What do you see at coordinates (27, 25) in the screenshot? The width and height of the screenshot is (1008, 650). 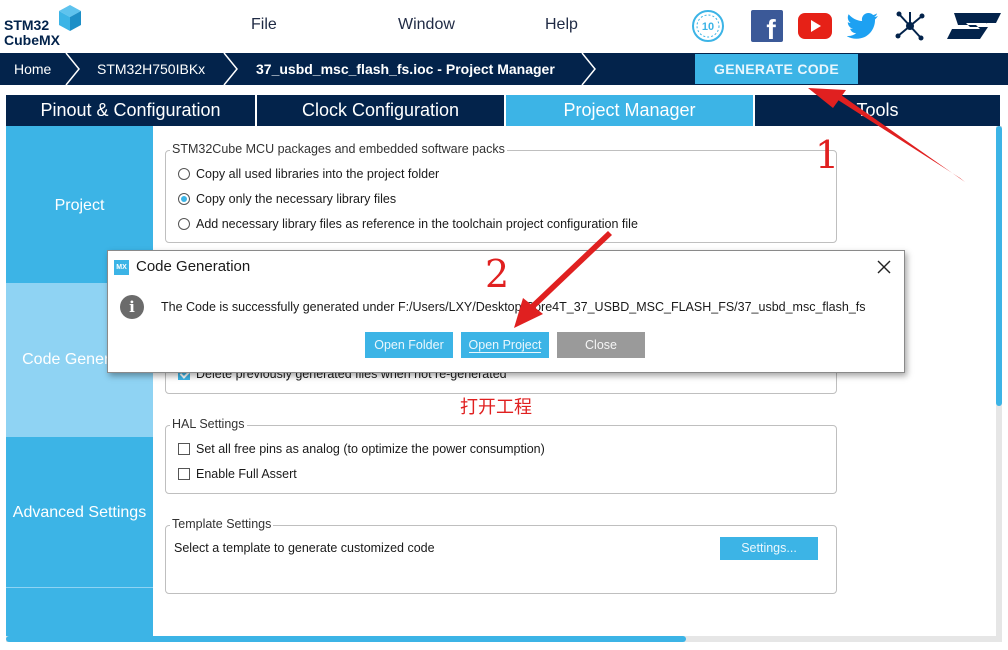 I see `logo-line1: STM32` at bounding box center [27, 25].